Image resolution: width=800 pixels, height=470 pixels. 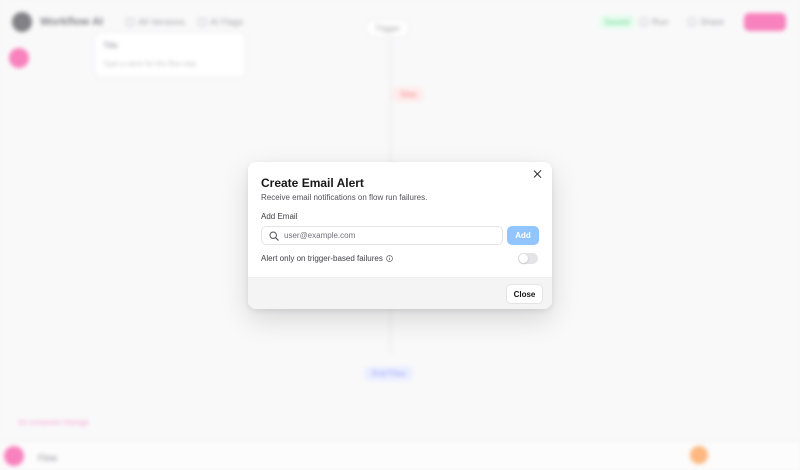 I want to click on add-button: Add, so click(x=523, y=235).